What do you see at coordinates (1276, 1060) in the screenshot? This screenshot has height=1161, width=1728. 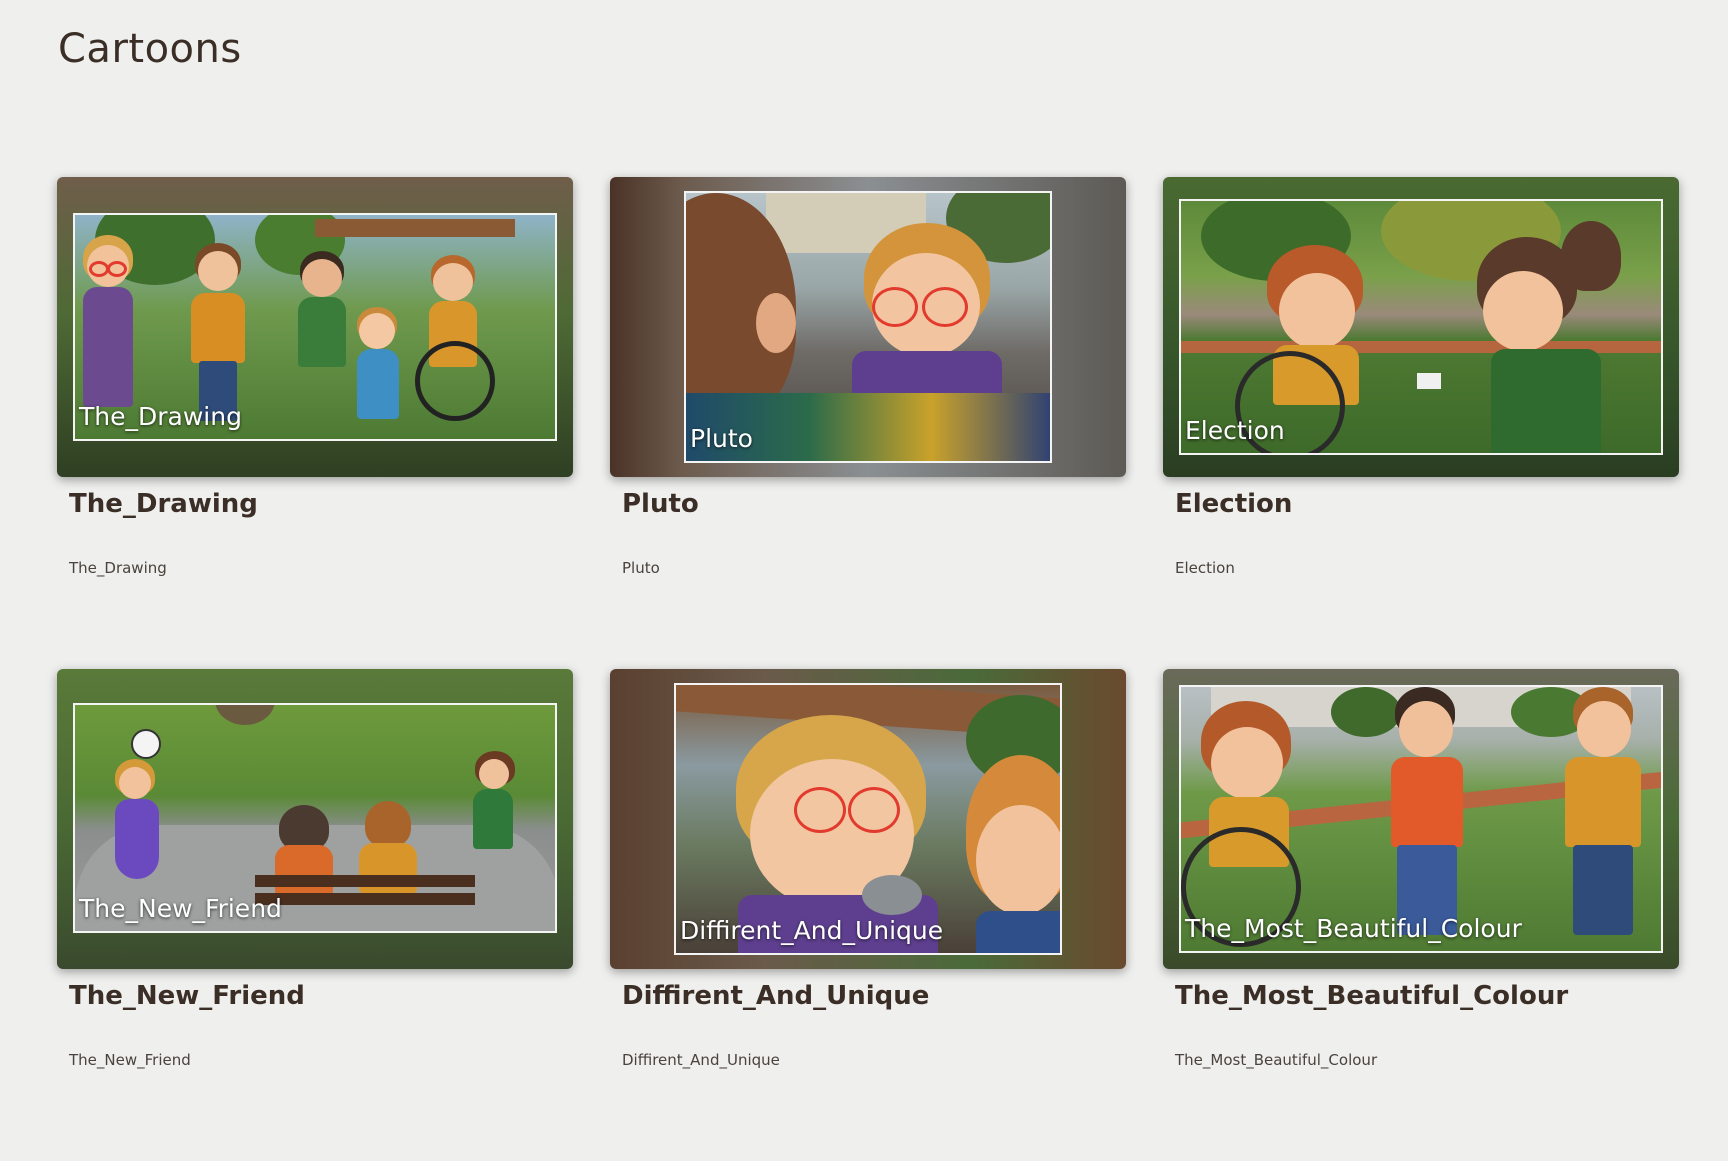 I see `card-subtitle: The_Most_Beautiful_Colour` at bounding box center [1276, 1060].